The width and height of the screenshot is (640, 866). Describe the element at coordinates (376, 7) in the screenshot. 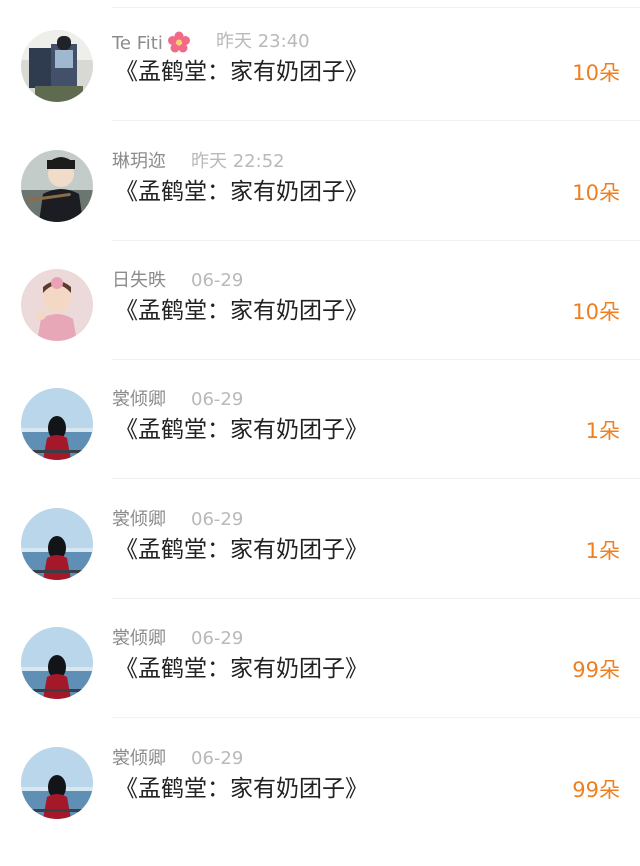

I see `top-divider` at that location.